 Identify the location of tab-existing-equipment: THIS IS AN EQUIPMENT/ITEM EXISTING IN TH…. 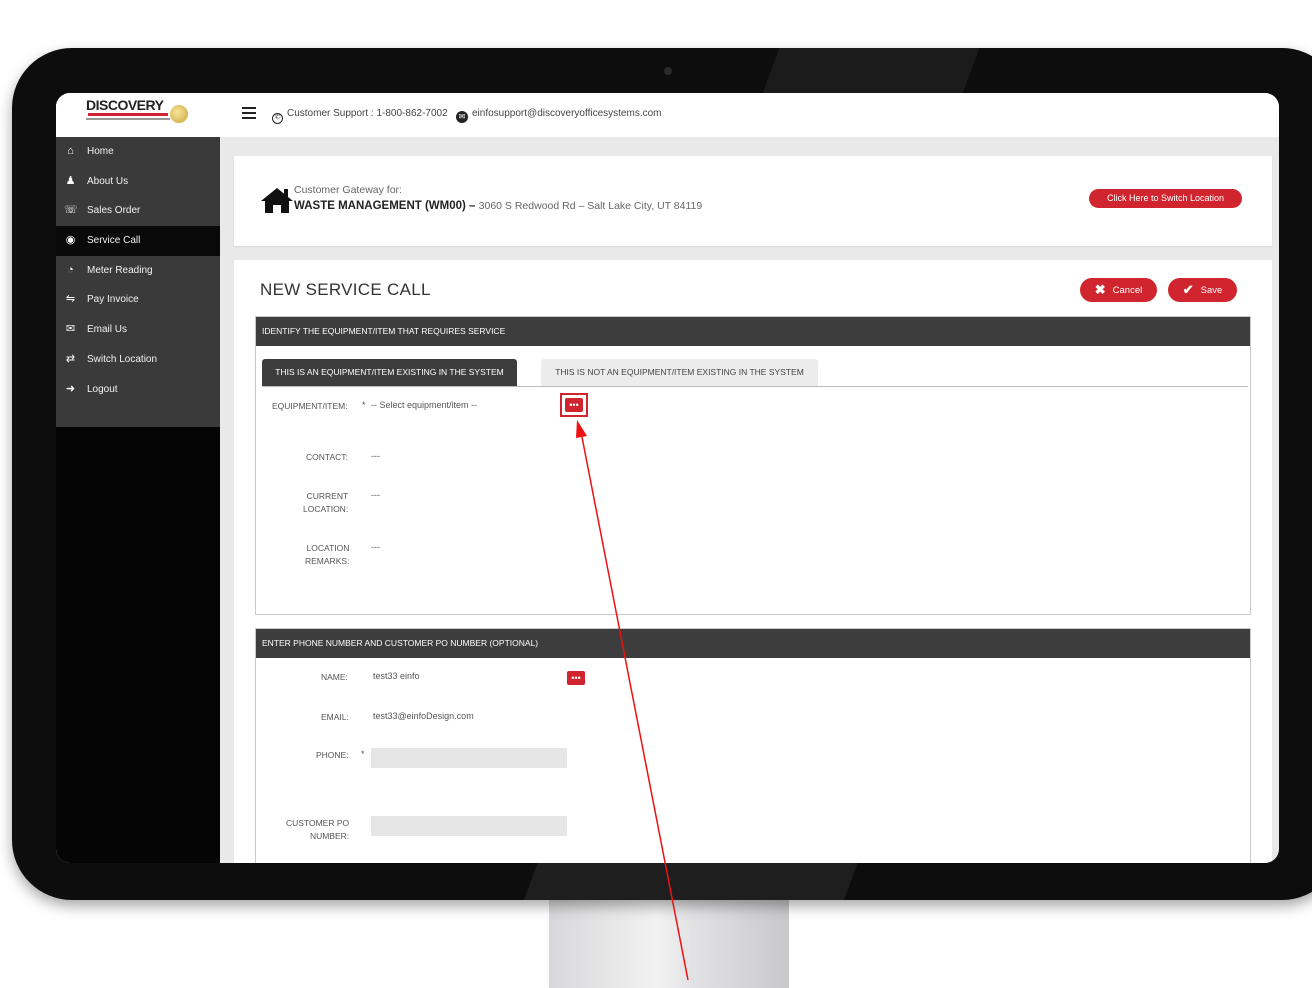
(389, 372).